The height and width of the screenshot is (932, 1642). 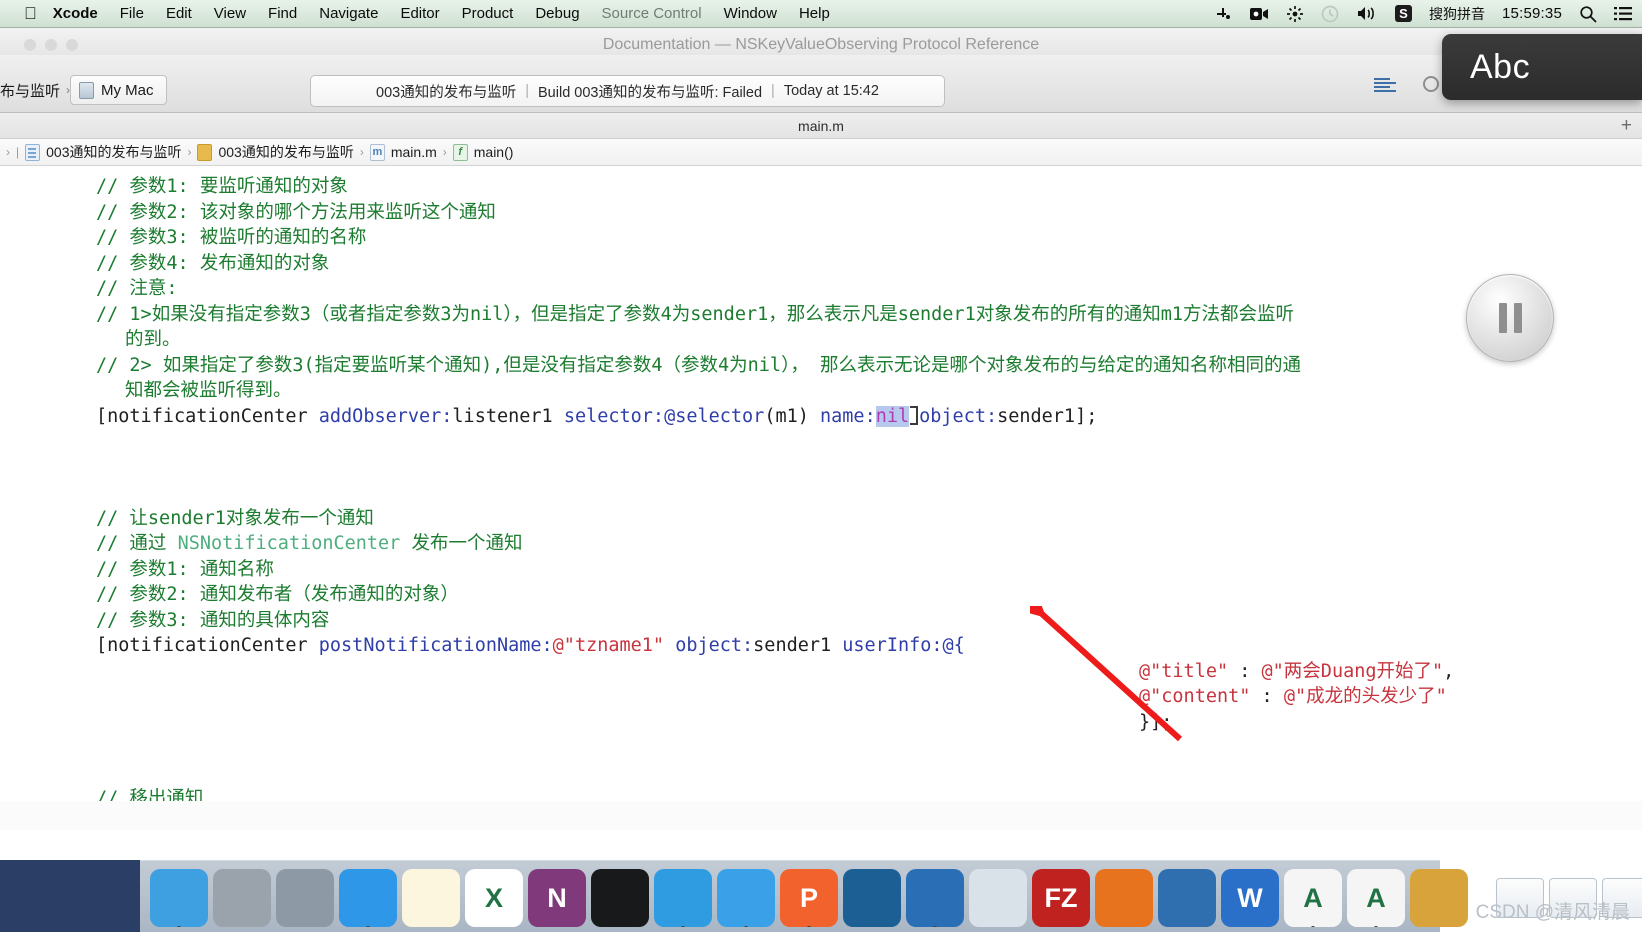 I want to click on code-line: // 通过 NSNotificationCenter 发布一个通知, so click(x=821, y=544).